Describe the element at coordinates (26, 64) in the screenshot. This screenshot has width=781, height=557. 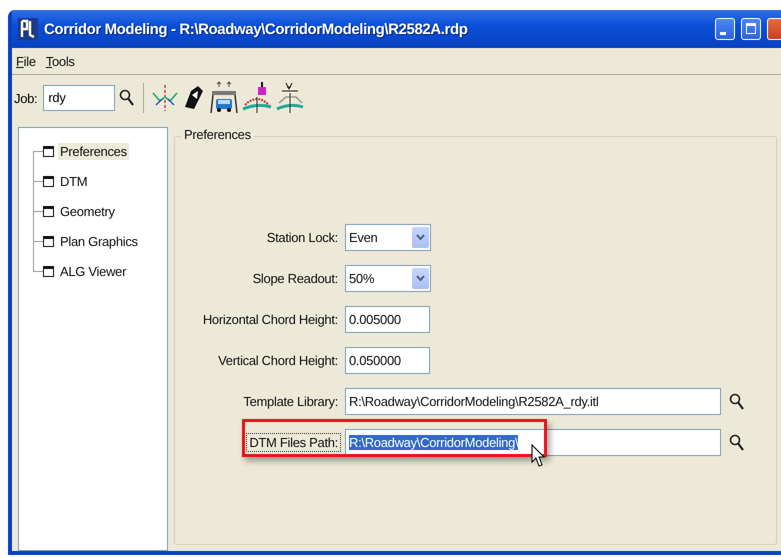
I see `menu-item: File` at that location.